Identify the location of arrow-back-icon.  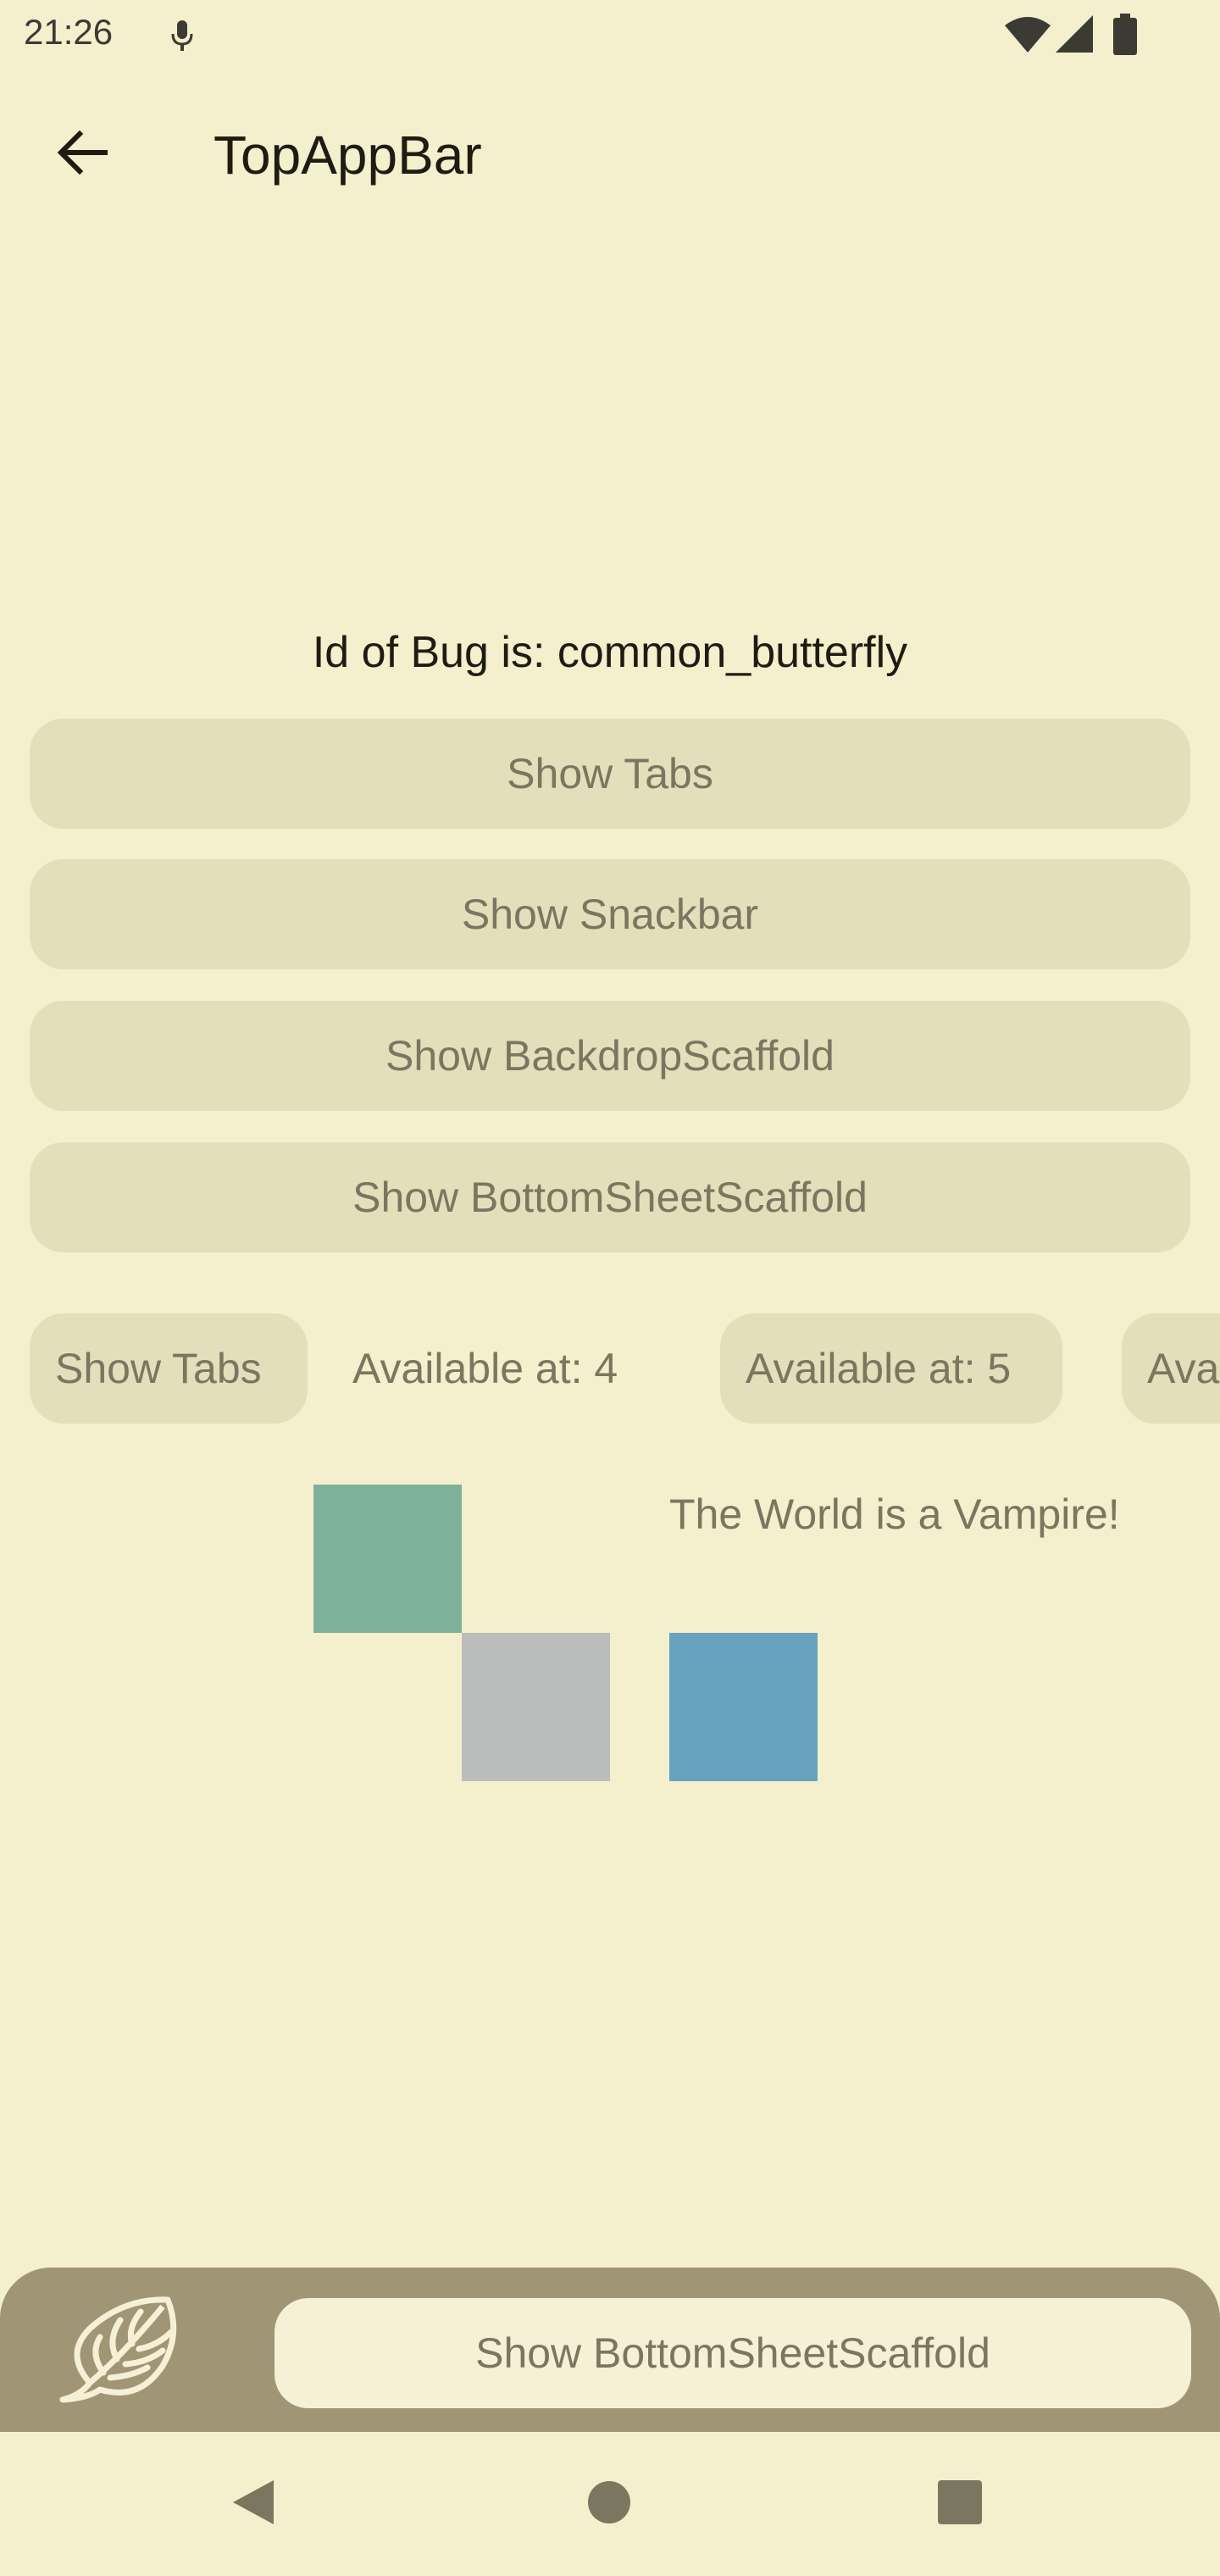
(82, 154).